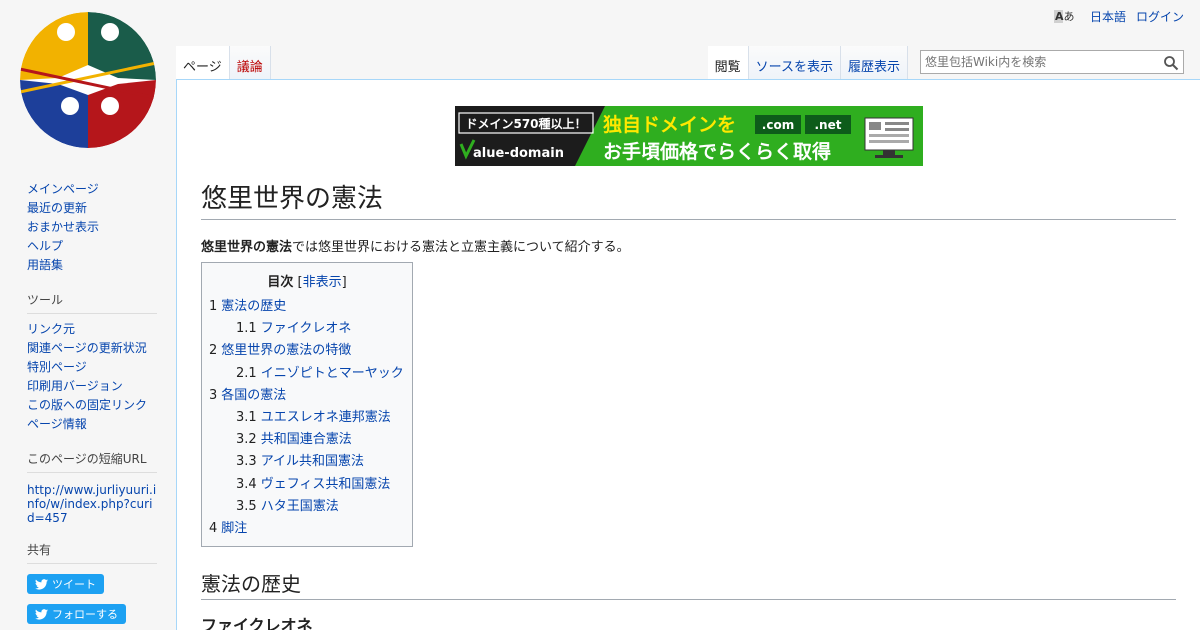  I want to click on tweet-button: ツイート, so click(65, 584).